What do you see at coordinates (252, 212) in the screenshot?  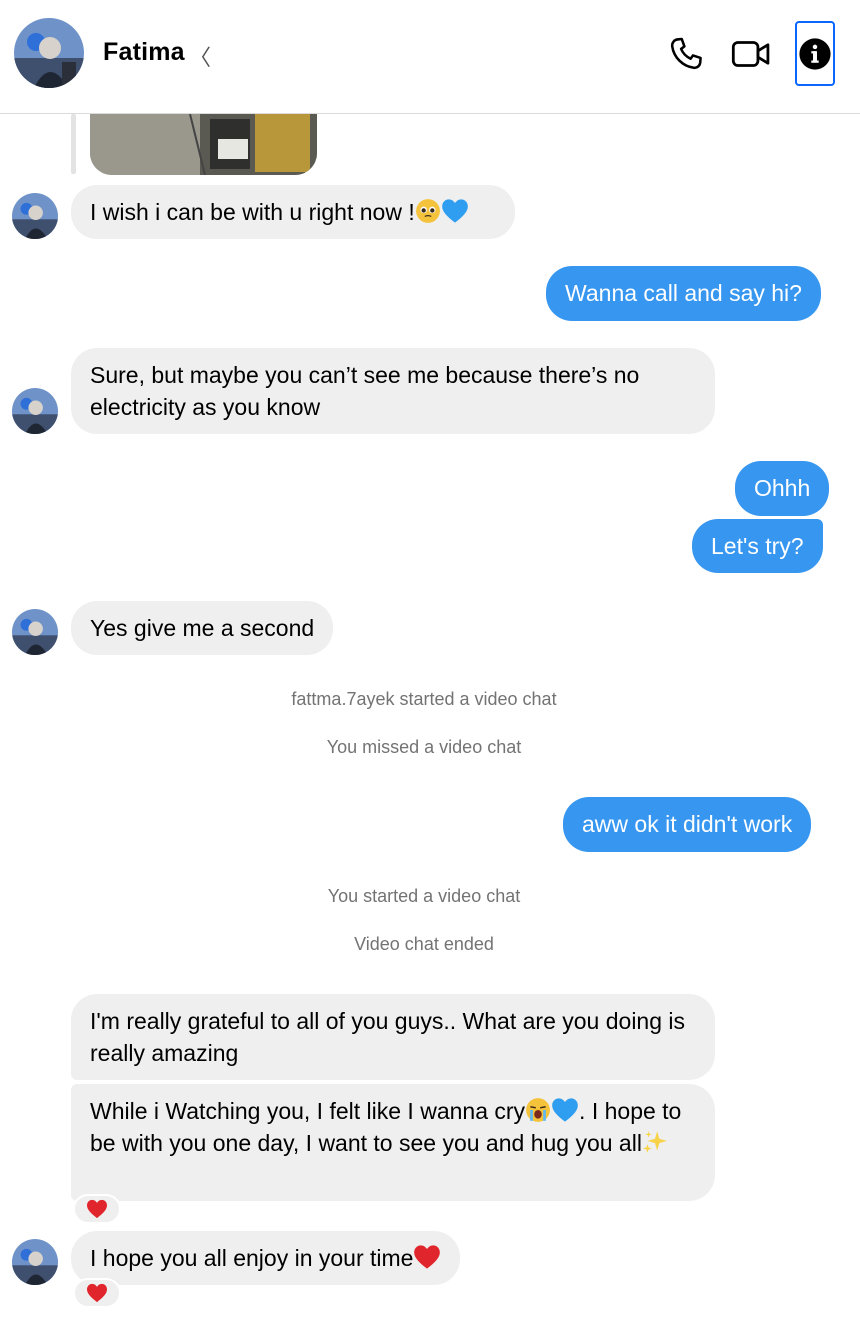 I see `message-text: I wish i can be with u right now !` at bounding box center [252, 212].